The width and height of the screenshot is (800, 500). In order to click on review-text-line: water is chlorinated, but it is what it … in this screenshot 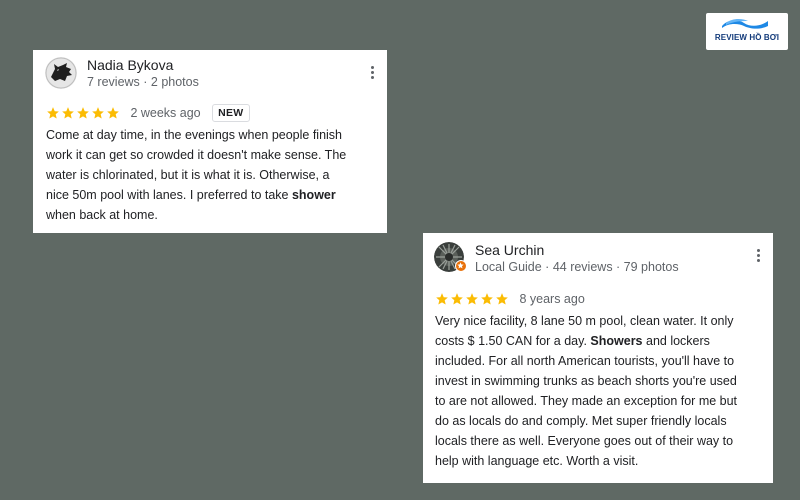, I will do `click(188, 175)`.